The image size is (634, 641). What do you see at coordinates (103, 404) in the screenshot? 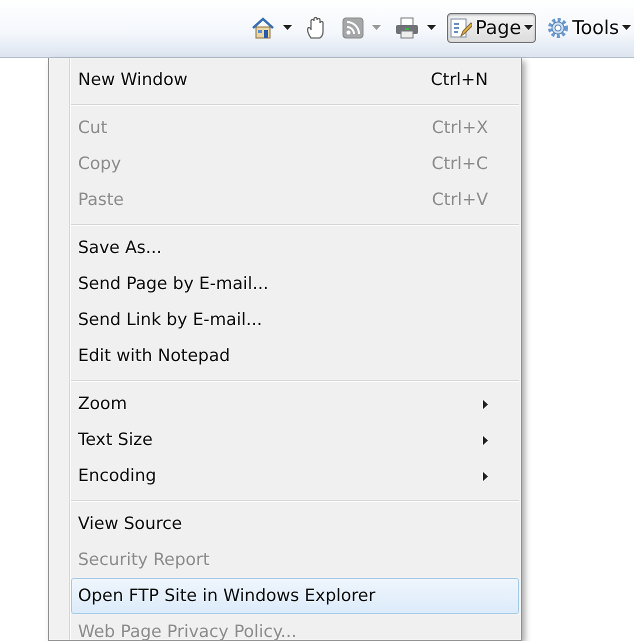
I see `menu-item-label: Zoom` at bounding box center [103, 404].